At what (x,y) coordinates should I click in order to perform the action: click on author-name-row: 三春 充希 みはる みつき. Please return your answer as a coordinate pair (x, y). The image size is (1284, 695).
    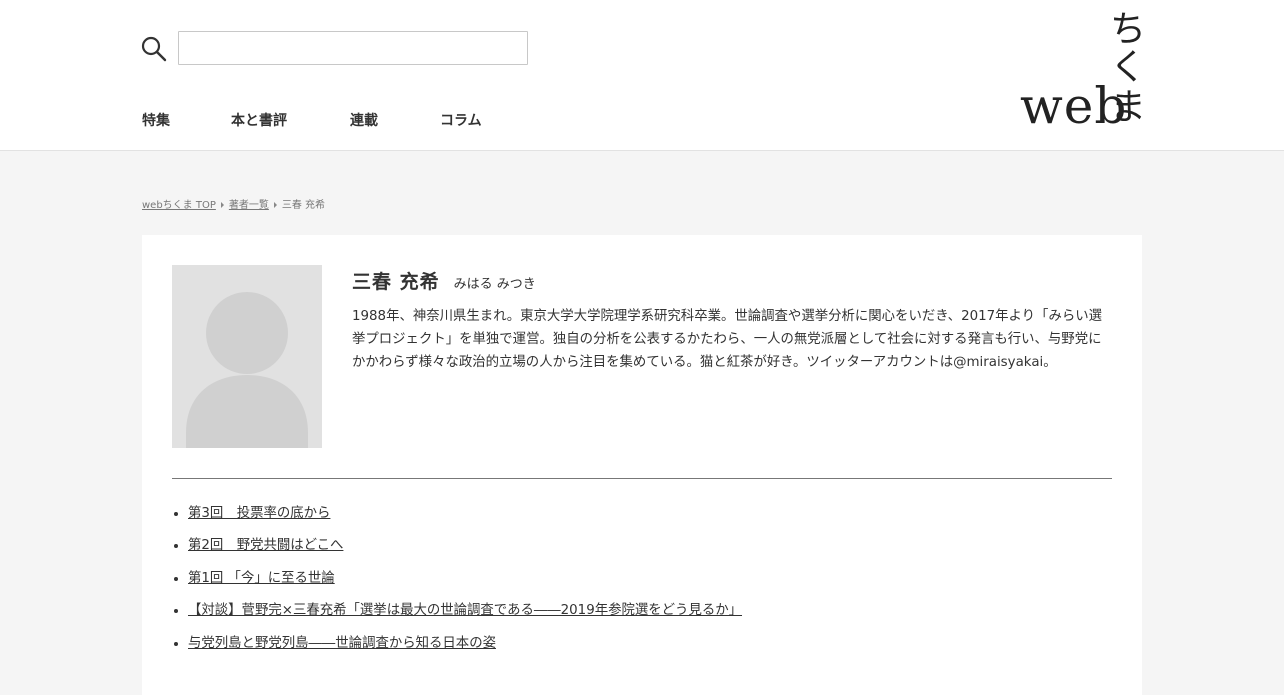
    Looking at the image, I should click on (444, 280).